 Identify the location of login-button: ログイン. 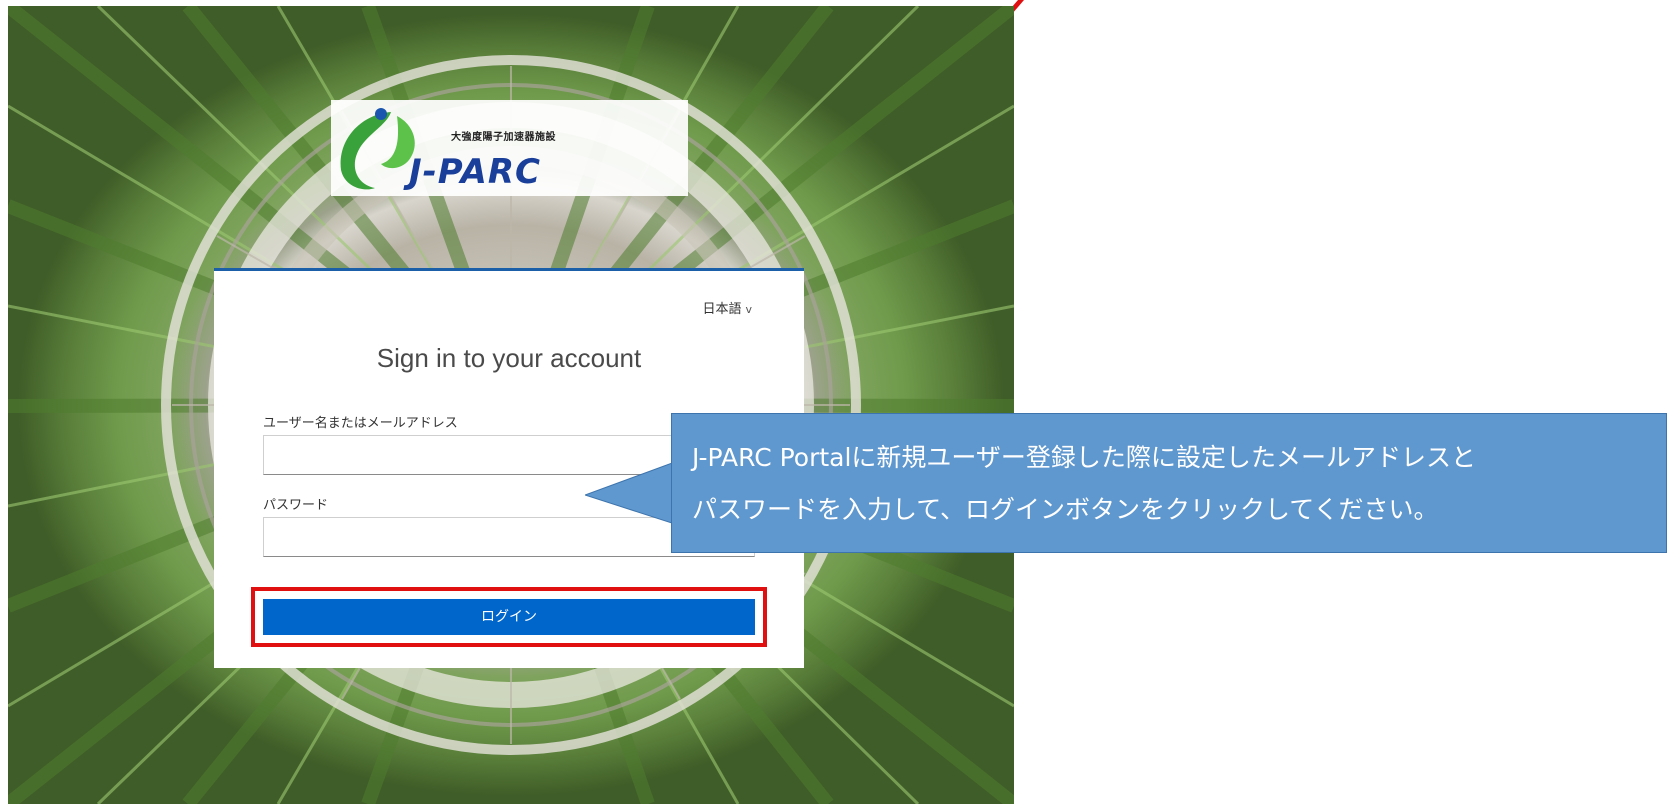
(509, 617).